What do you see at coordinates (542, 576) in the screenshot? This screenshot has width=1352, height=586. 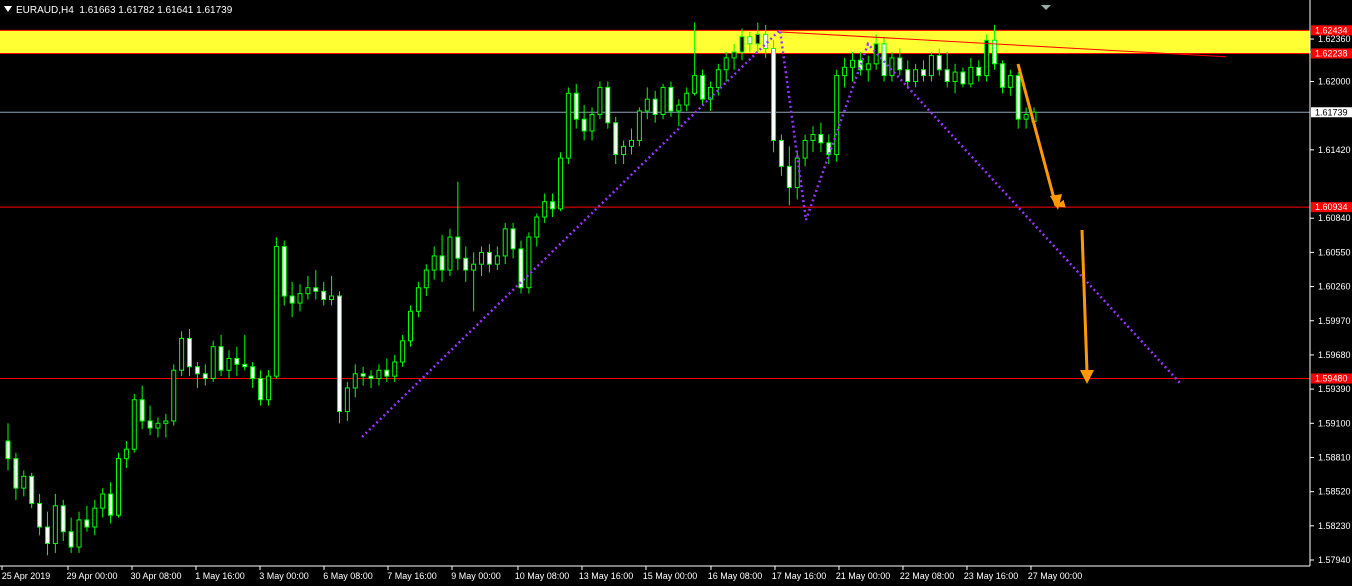 I see `x-tick-label: 10 May 08:00` at bounding box center [542, 576].